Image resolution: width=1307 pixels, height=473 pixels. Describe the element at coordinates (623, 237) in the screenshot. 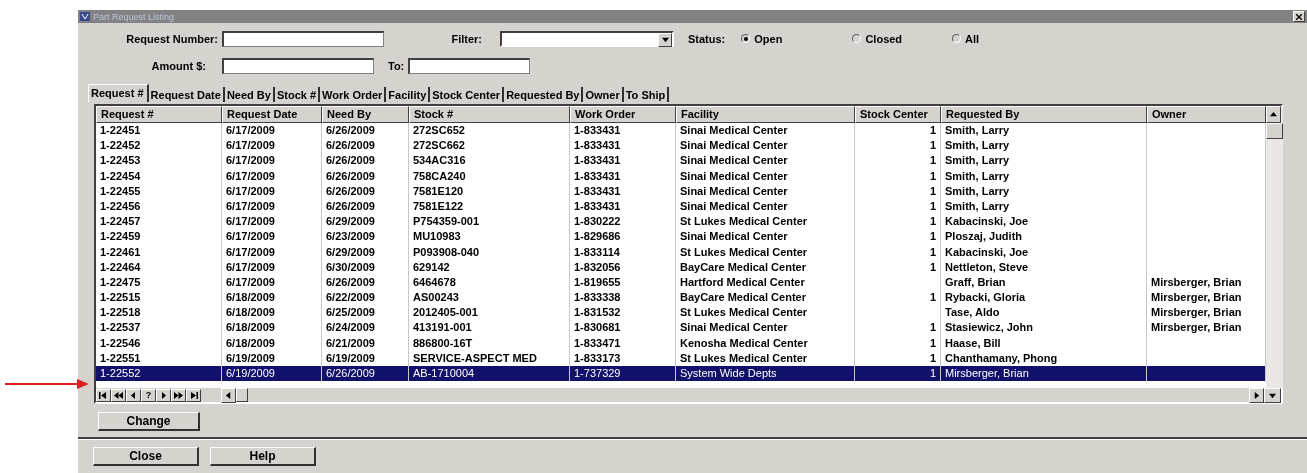

I see `table-cell: 1-829686` at that location.